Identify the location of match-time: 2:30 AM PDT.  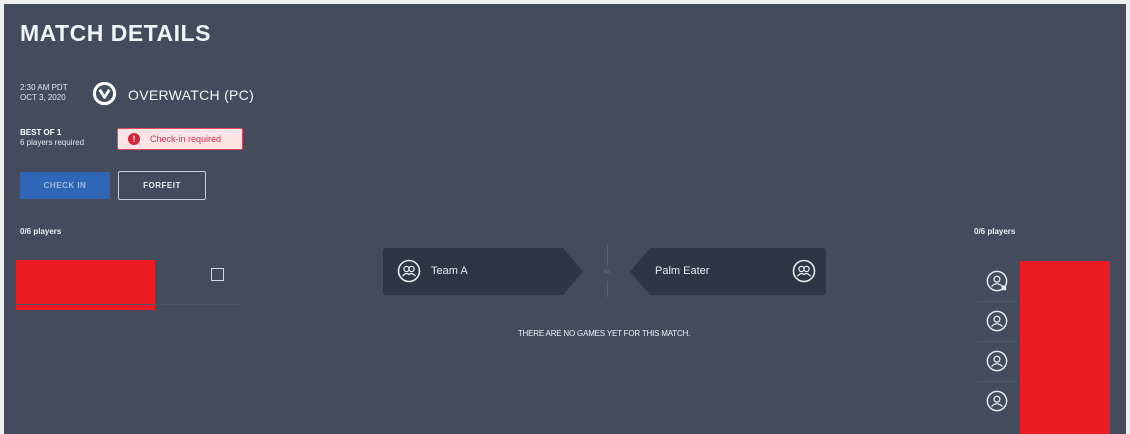
(44, 87).